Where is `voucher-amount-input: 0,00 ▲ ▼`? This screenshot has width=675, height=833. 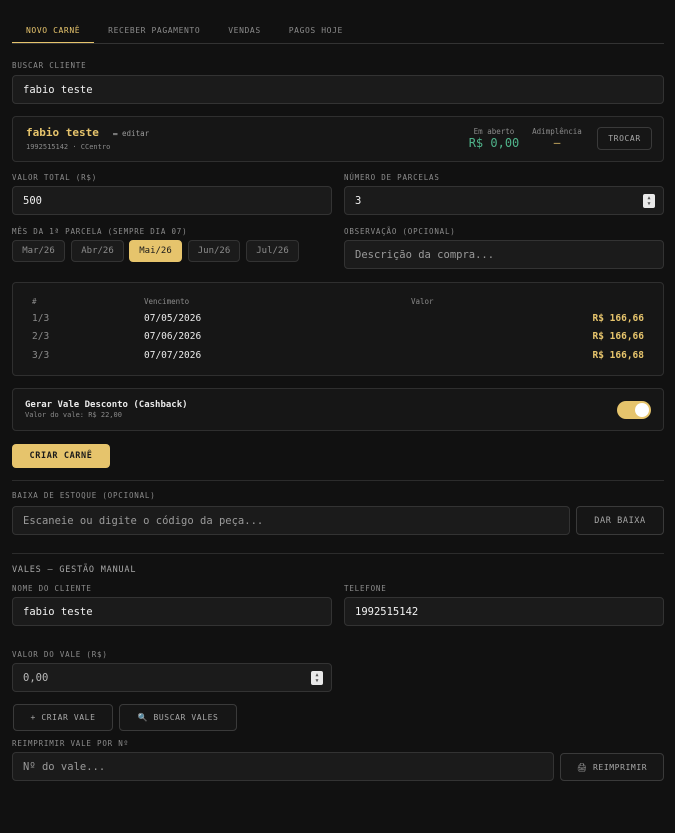 voucher-amount-input: 0,00 ▲ ▼ is located at coordinates (172, 677).